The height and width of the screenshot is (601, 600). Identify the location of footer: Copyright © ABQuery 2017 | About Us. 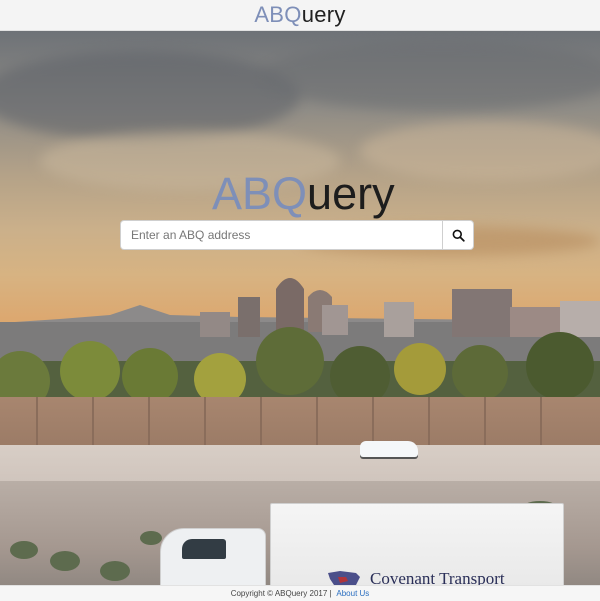
(300, 593).